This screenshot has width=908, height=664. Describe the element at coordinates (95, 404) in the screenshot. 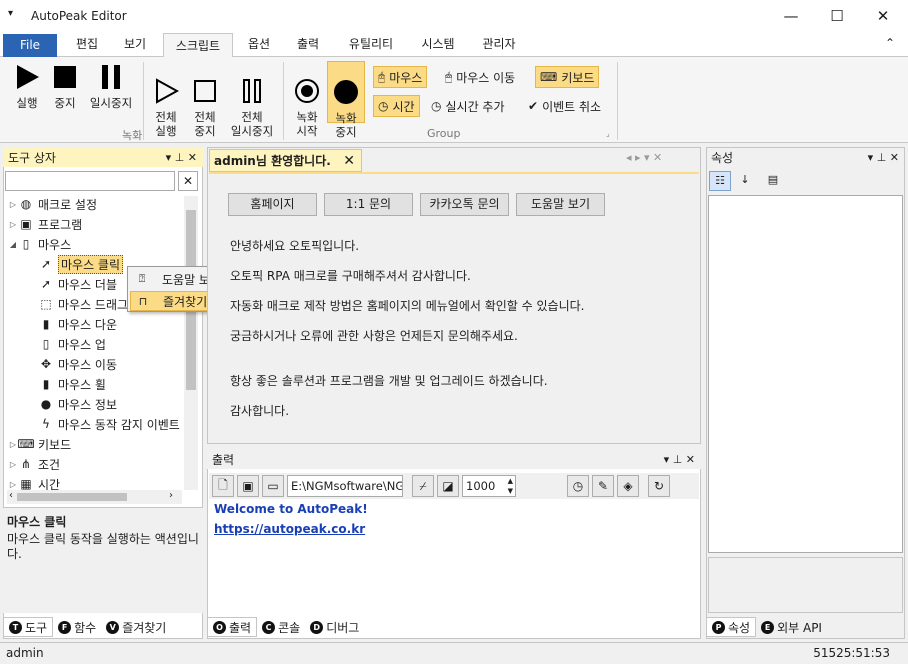

I see `tree-item: ● 마우스 정보` at that location.